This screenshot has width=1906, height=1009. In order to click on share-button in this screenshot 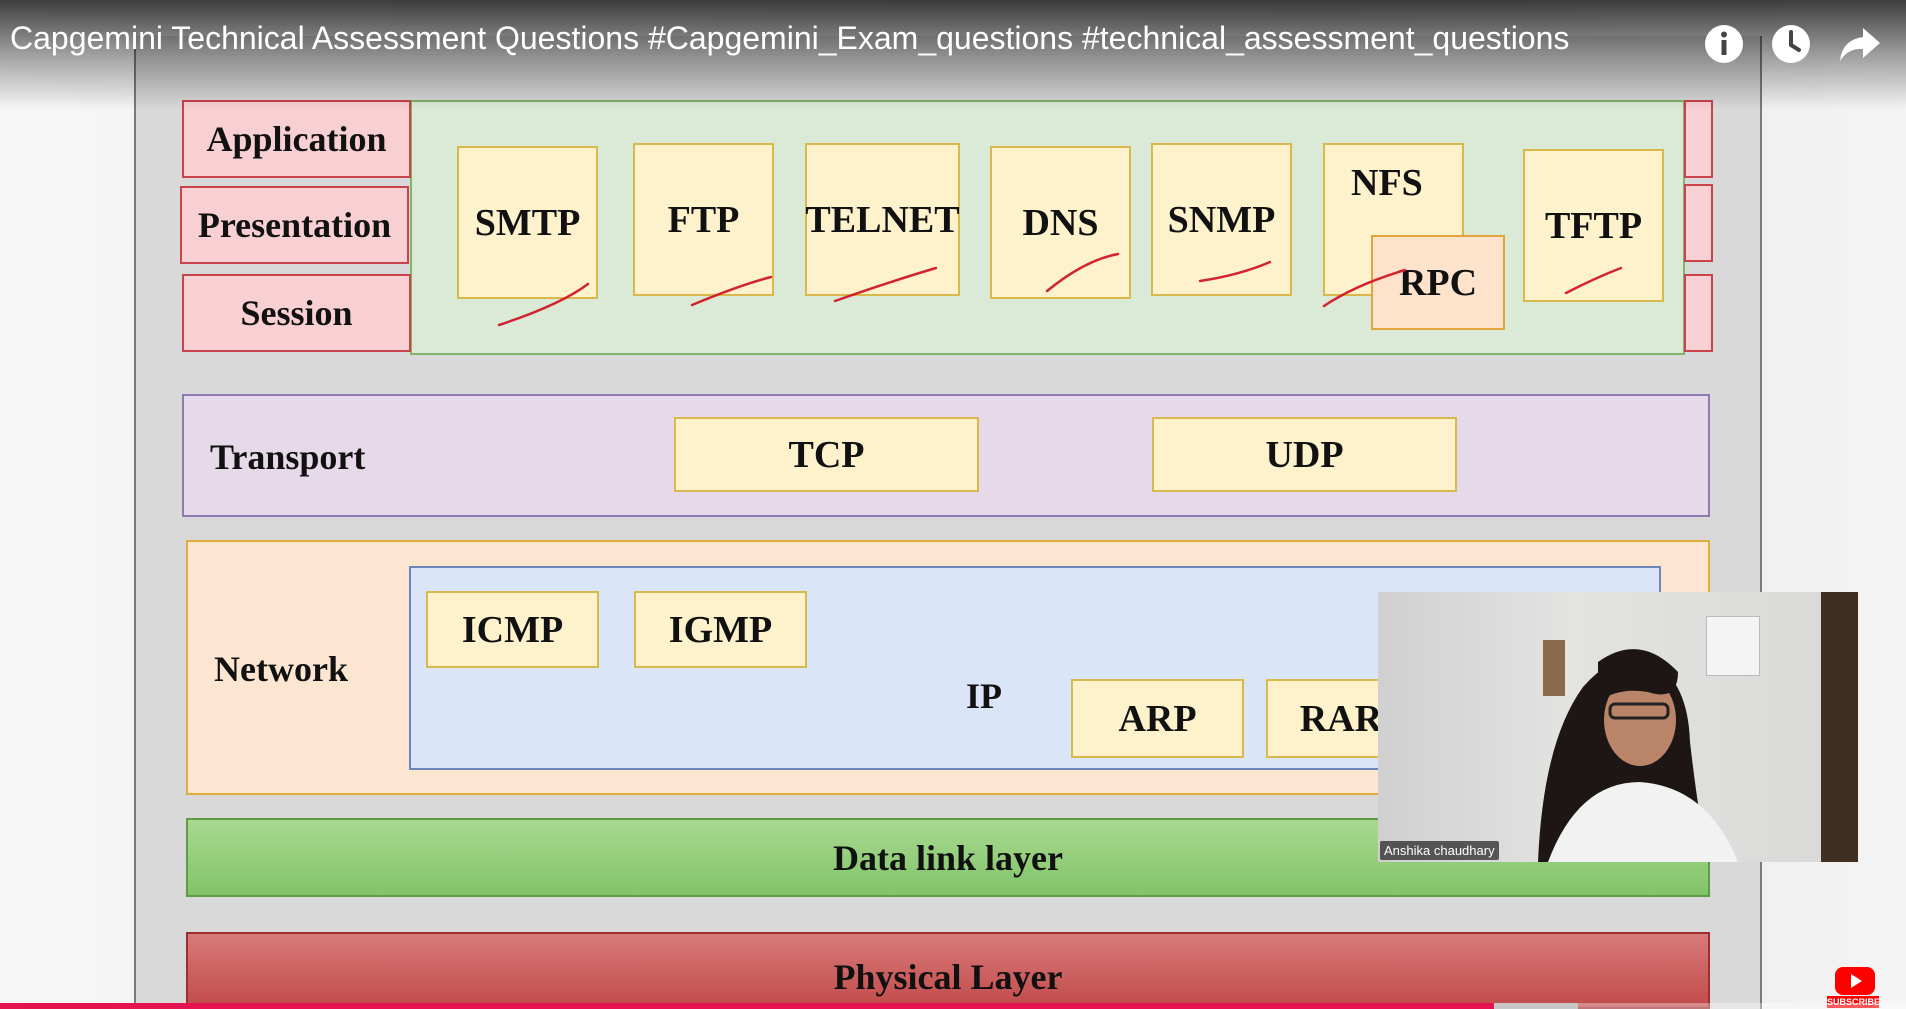, I will do `click(1860, 44)`.